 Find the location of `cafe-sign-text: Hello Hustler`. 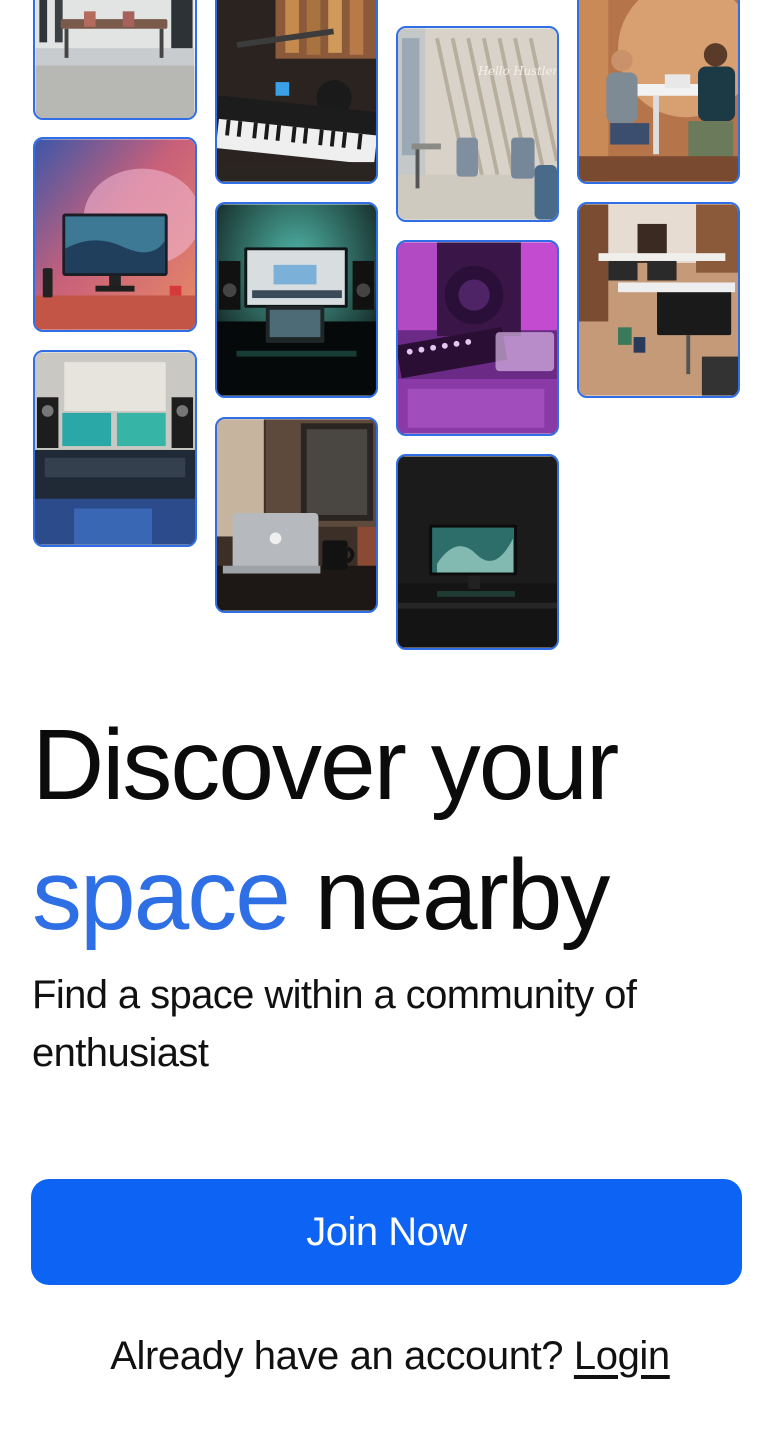

cafe-sign-text: Hello Hustler is located at coordinates (517, 71).